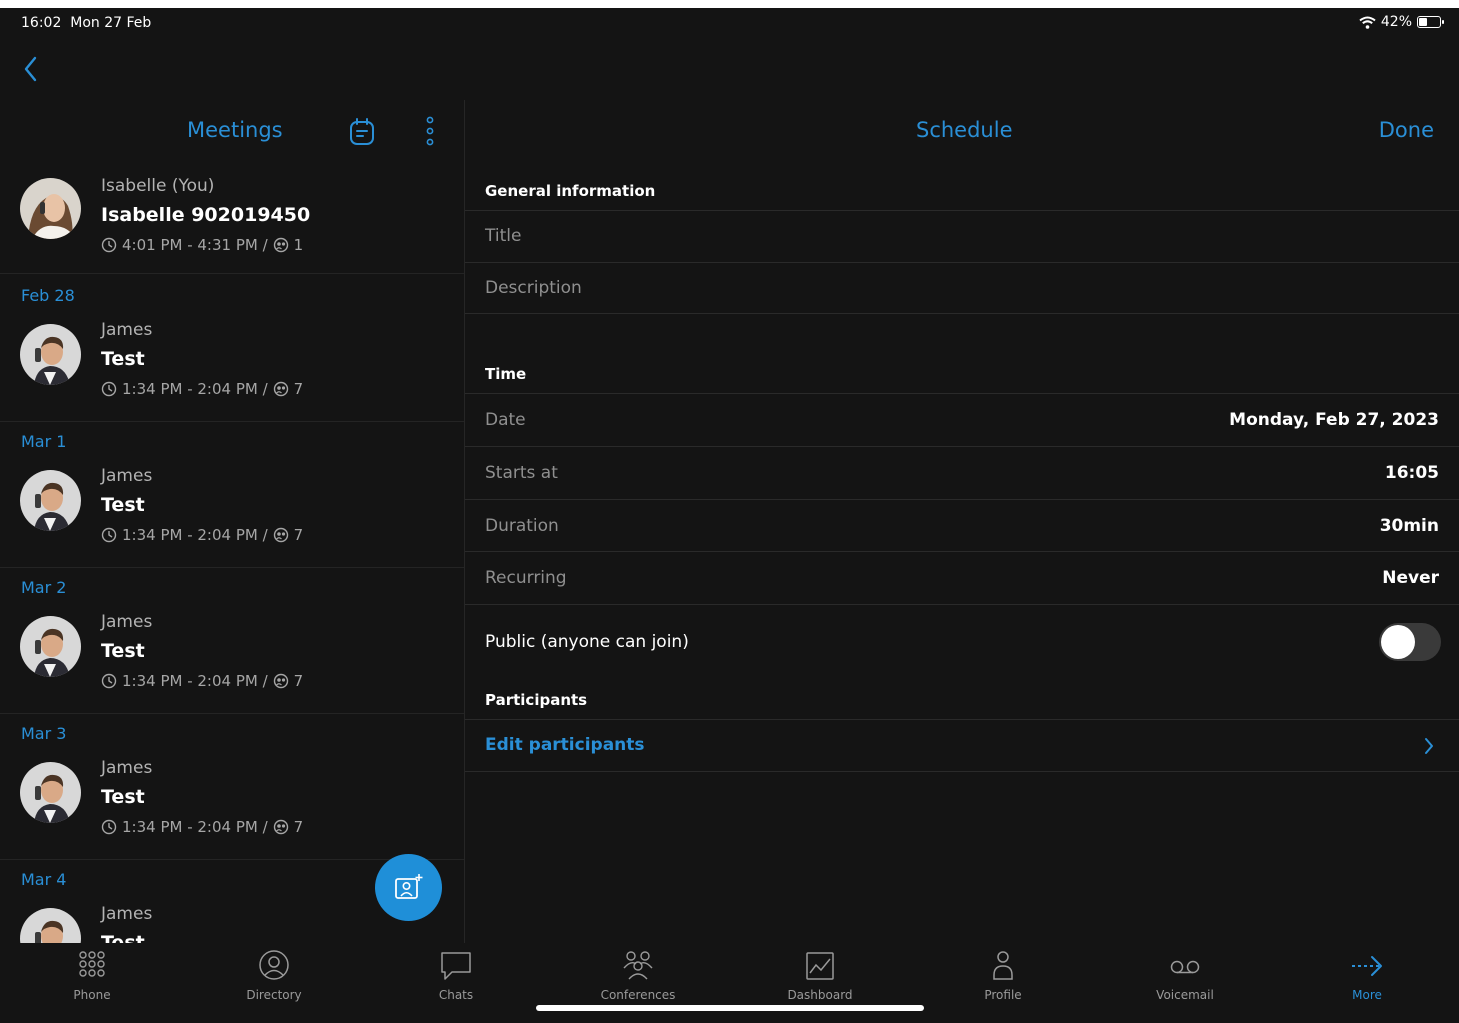 The width and height of the screenshot is (1459, 1023). What do you see at coordinates (44, 441) in the screenshot?
I see `date-header: Mar 1` at bounding box center [44, 441].